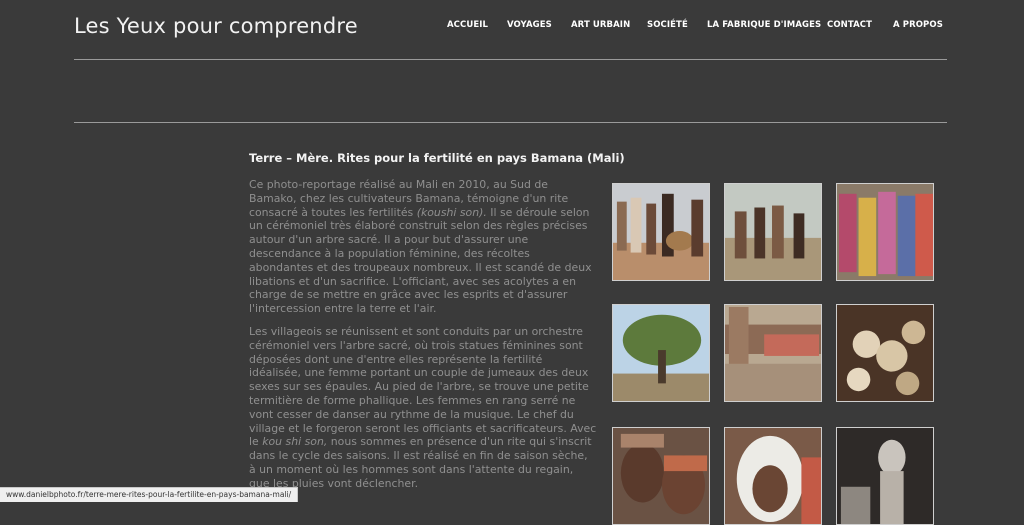 The image size is (1024, 525). What do you see at coordinates (885, 353) in the screenshot?
I see `gallery-photo-bowls` at bounding box center [885, 353].